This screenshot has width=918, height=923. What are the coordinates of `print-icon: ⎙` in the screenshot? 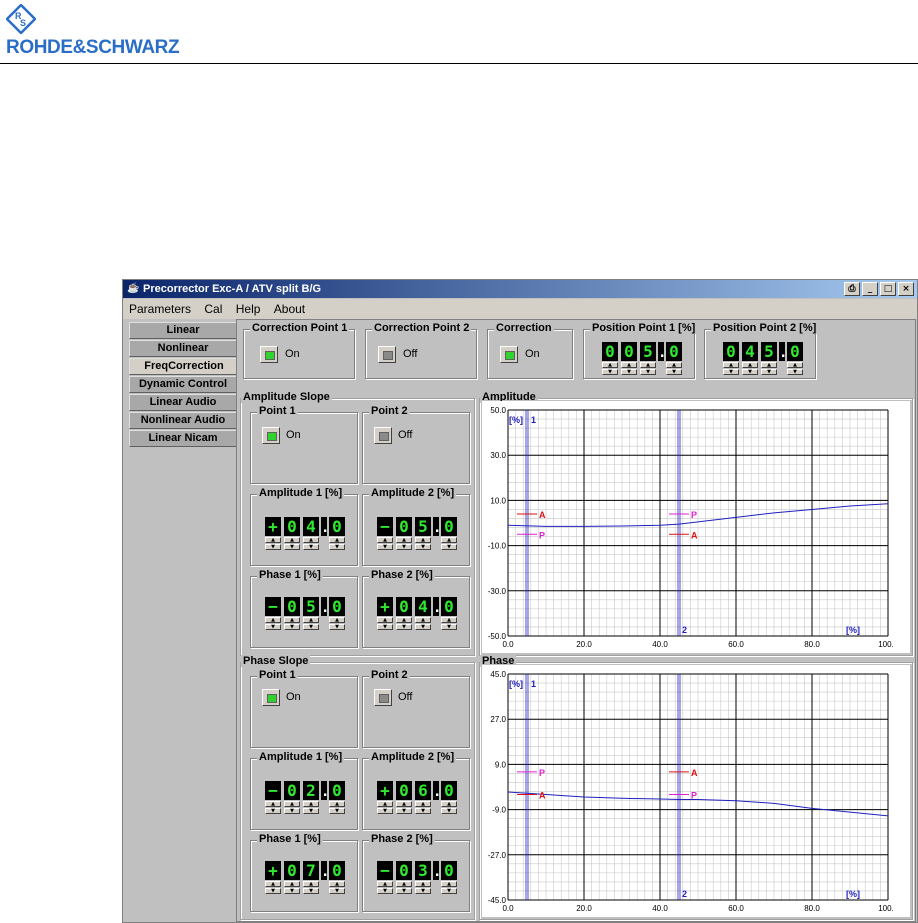 It's located at (852, 289).